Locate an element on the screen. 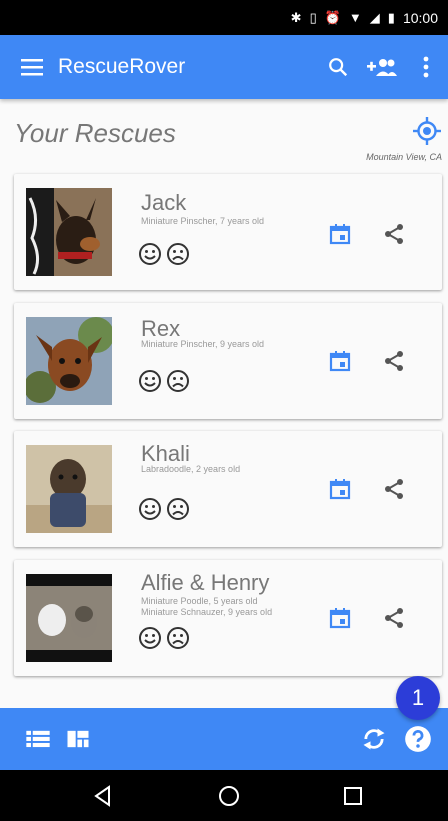 The height and width of the screenshot is (821, 448). battery-icon: ▮ is located at coordinates (391, 17).